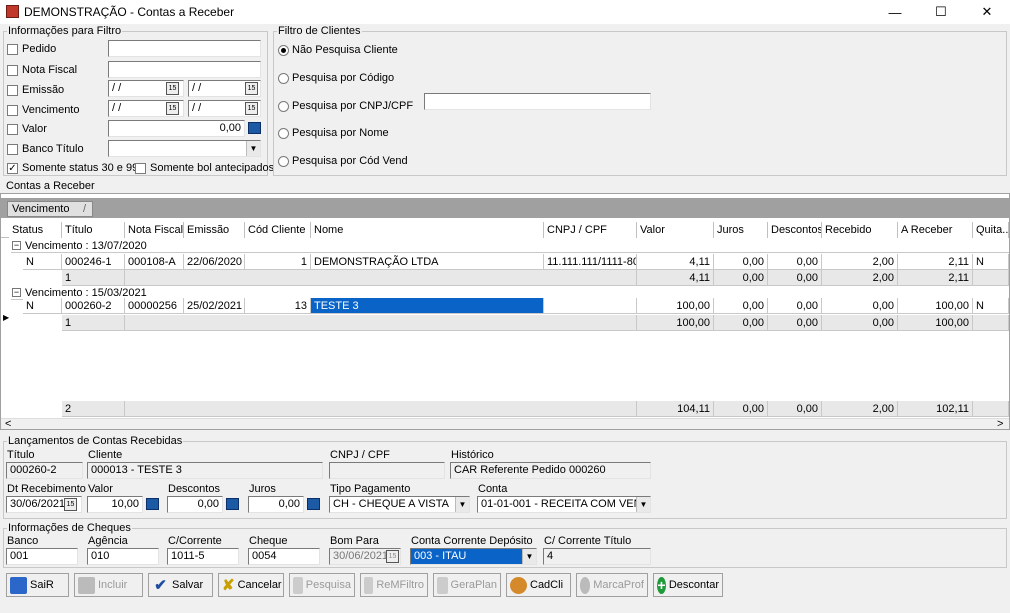  What do you see at coordinates (251, 585) in the screenshot?
I see `cancelar-button: ✘ Cancelar` at bounding box center [251, 585].